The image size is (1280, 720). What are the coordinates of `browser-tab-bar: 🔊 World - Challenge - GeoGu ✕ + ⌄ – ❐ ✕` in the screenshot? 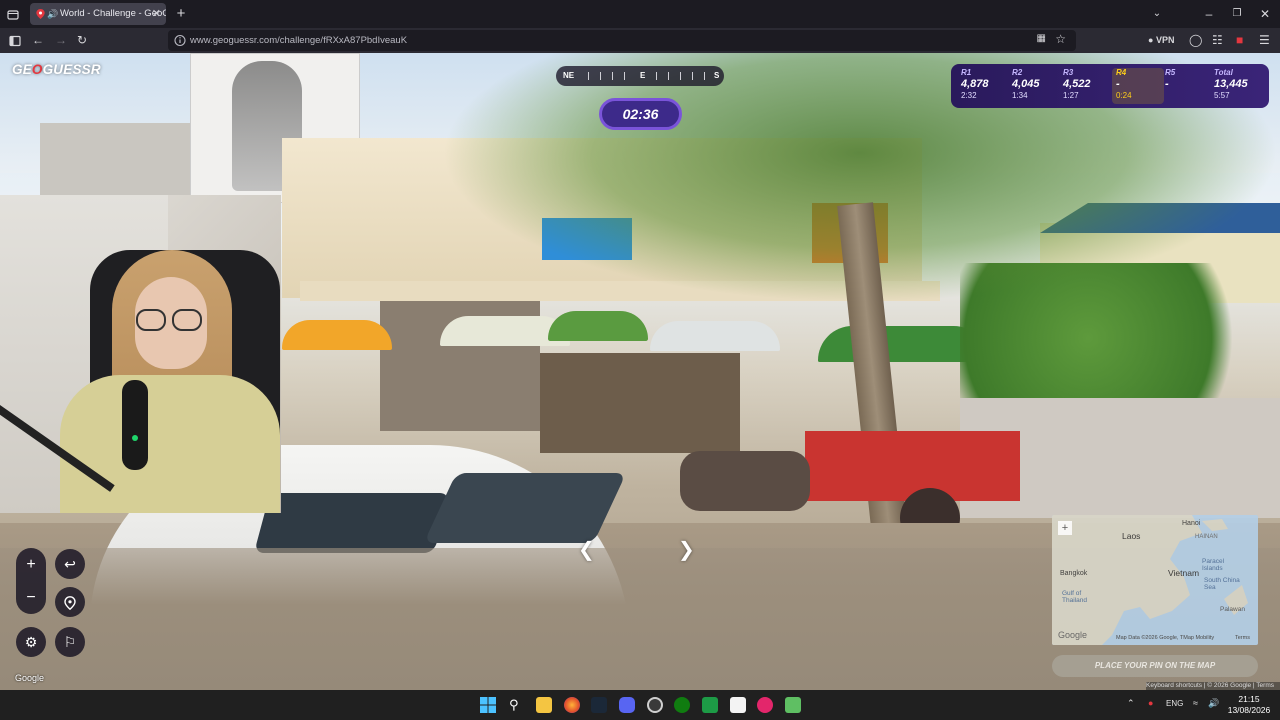 It's located at (640, 14).